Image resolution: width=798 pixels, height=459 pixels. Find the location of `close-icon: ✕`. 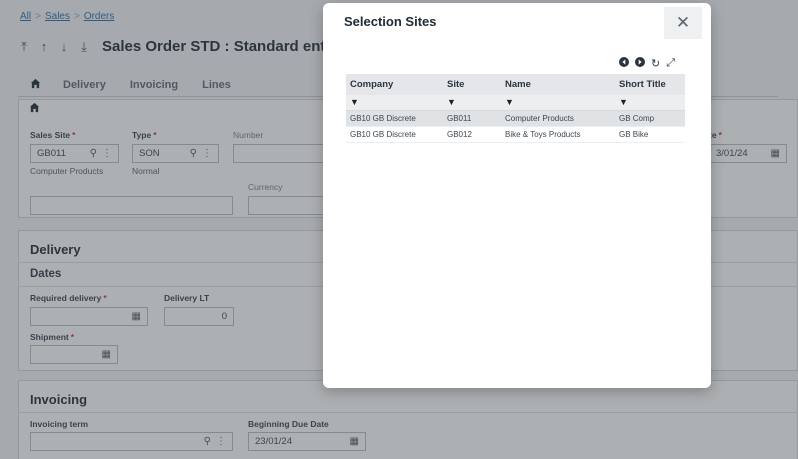

close-icon: ✕ is located at coordinates (683, 22).